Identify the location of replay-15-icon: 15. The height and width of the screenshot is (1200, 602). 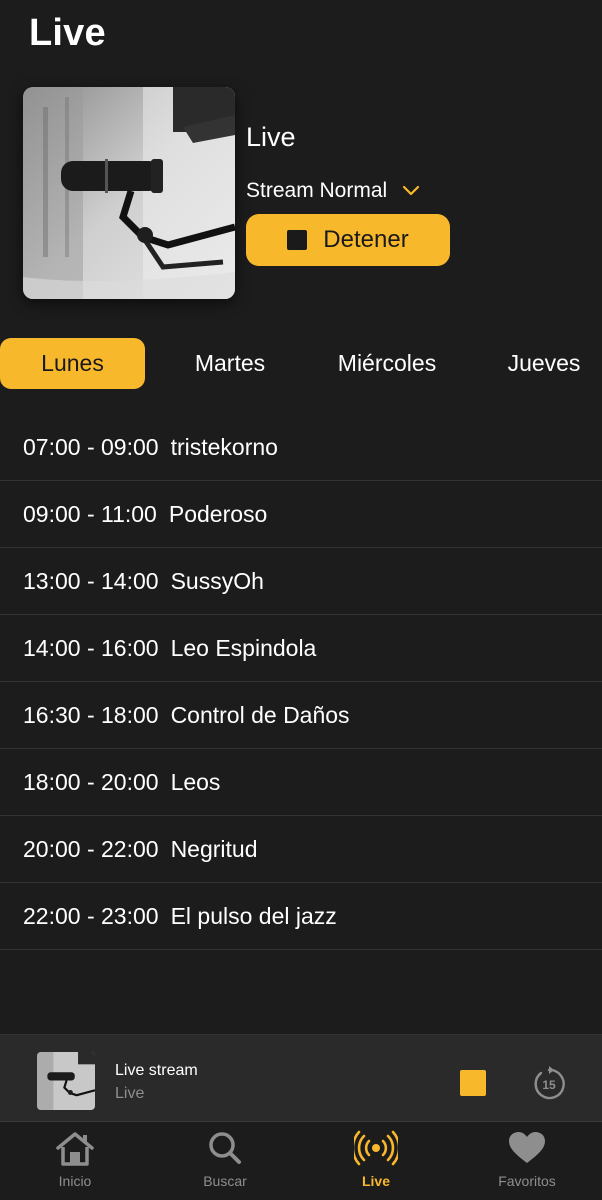
(549, 1084).